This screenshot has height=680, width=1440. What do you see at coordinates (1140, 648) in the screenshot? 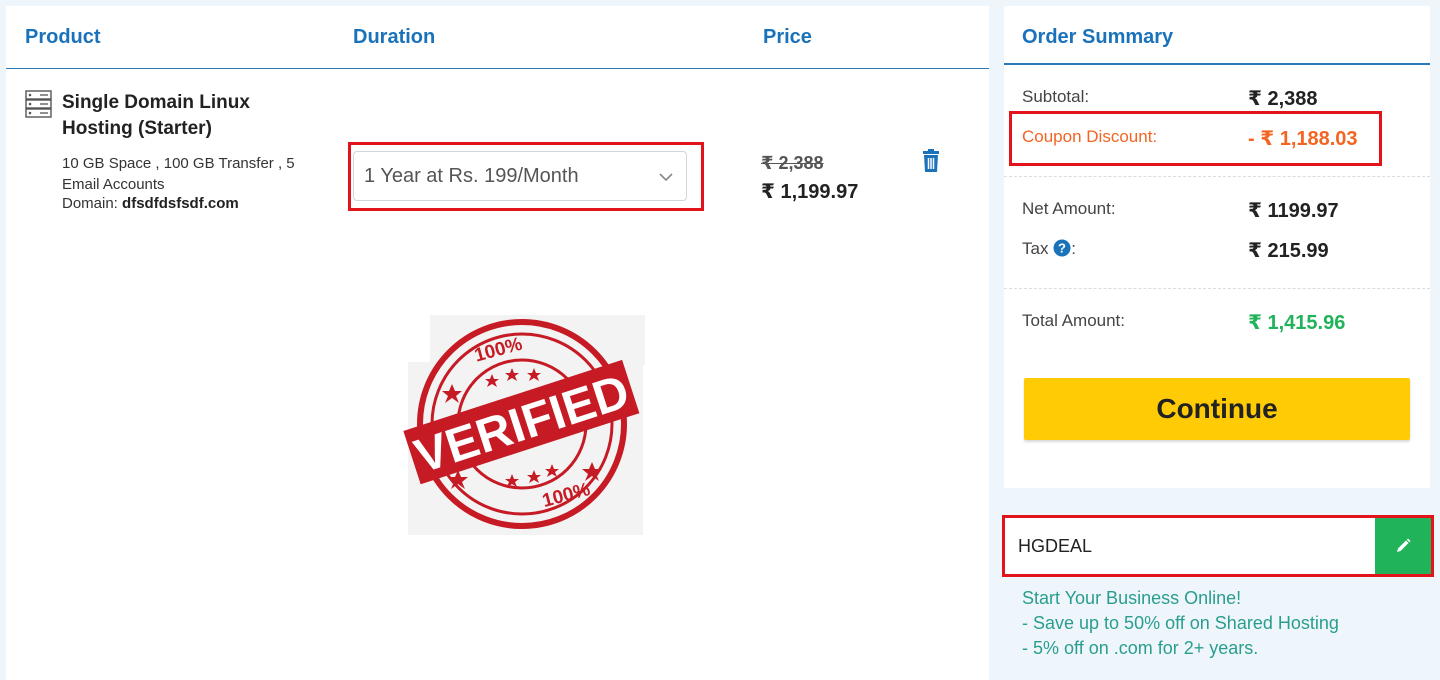
I see `promo-line: - 5% off on .com for 2+ years.` at bounding box center [1140, 648].